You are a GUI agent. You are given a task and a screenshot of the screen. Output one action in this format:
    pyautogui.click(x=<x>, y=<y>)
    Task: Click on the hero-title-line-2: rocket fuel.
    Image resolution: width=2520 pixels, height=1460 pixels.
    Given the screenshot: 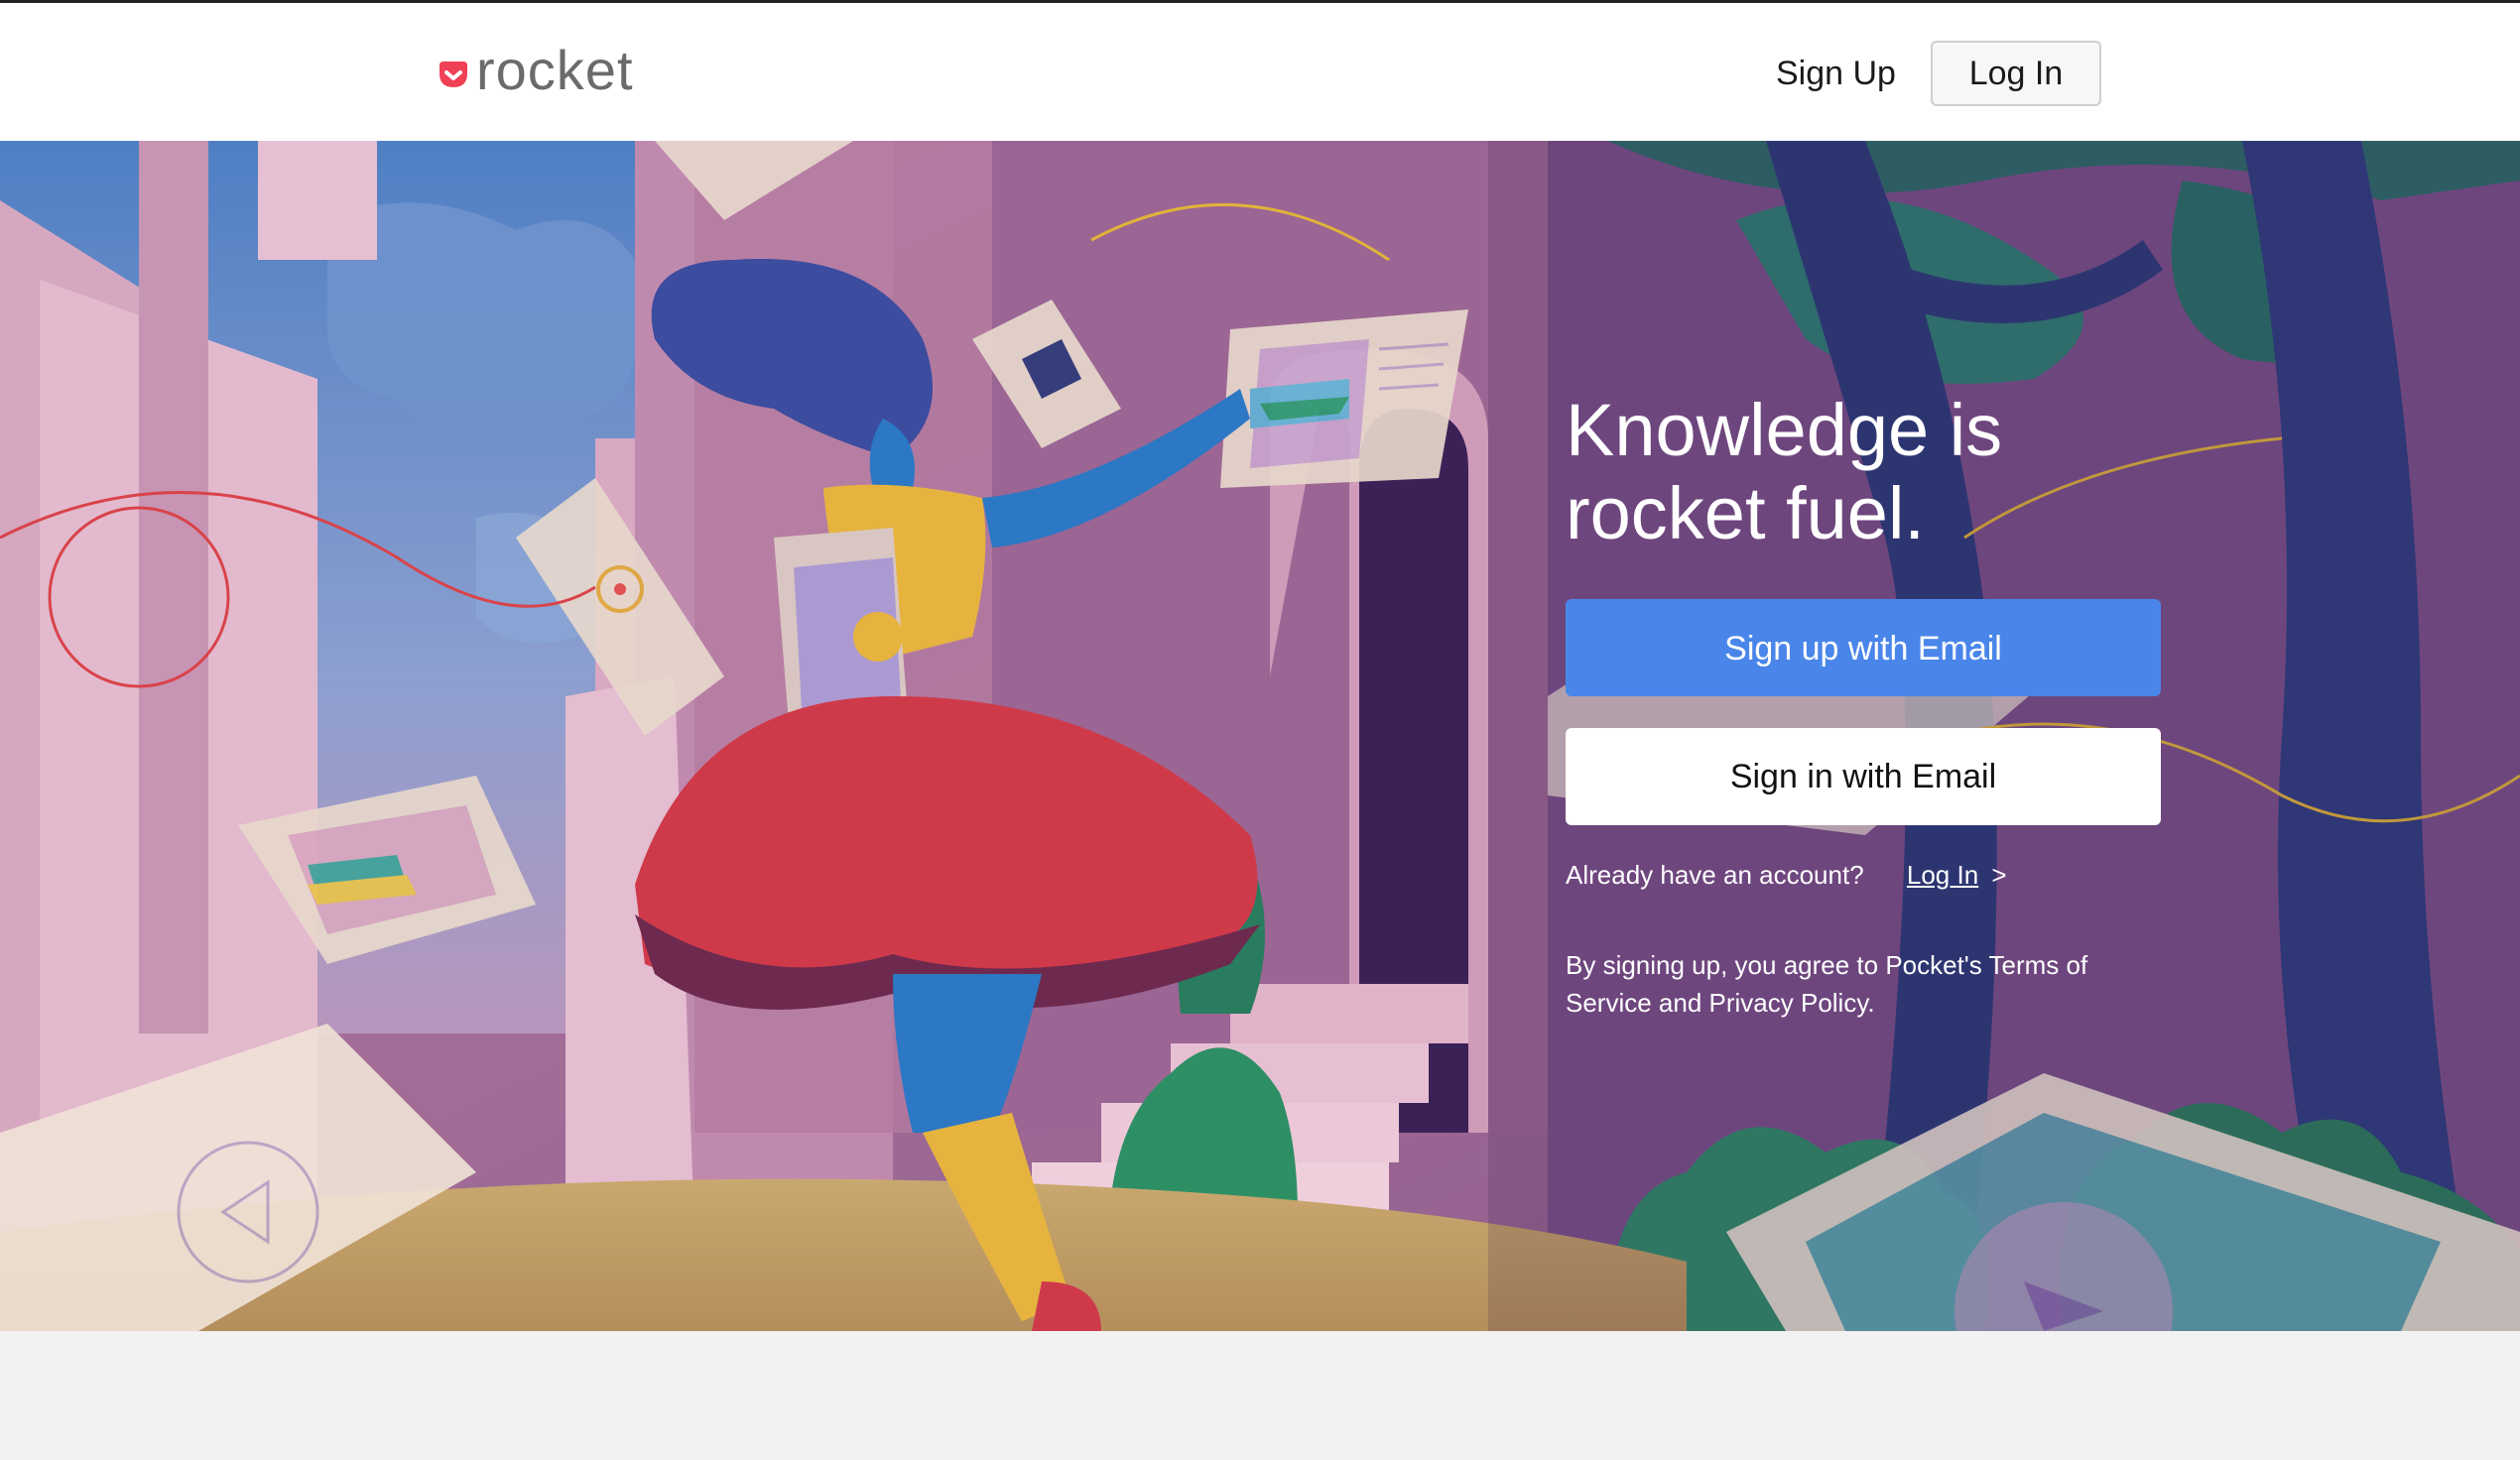 What is the action you would take?
    pyautogui.click(x=1745, y=513)
    